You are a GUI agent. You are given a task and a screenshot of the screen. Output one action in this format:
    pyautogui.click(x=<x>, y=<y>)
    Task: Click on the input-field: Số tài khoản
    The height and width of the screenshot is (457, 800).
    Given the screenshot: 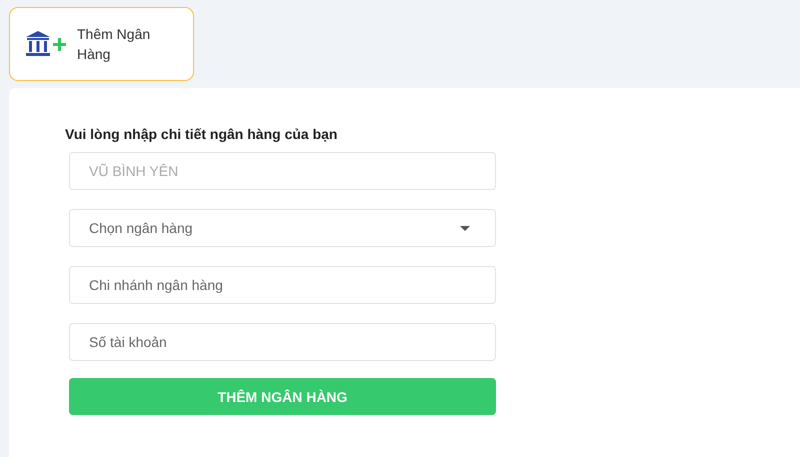 What is the action you would take?
    pyautogui.click(x=282, y=342)
    